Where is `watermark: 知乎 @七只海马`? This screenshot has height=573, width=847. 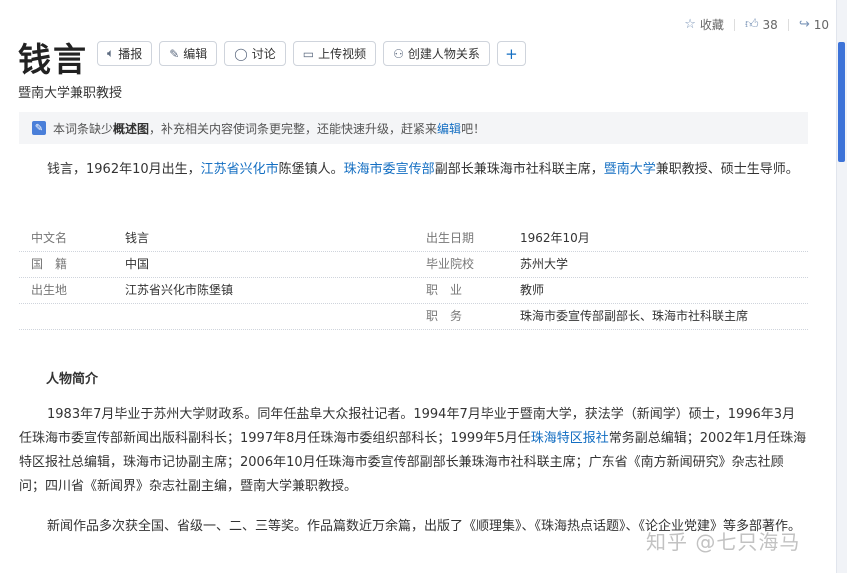
watermark: 知乎 @七只海马 is located at coordinates (723, 542).